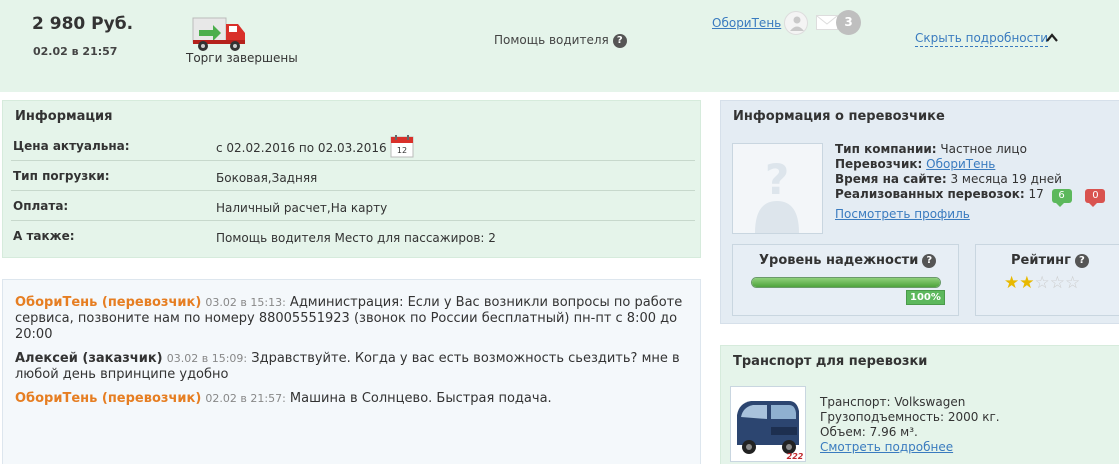  I want to click on carrier-label: Перевозчик:, so click(879, 164).